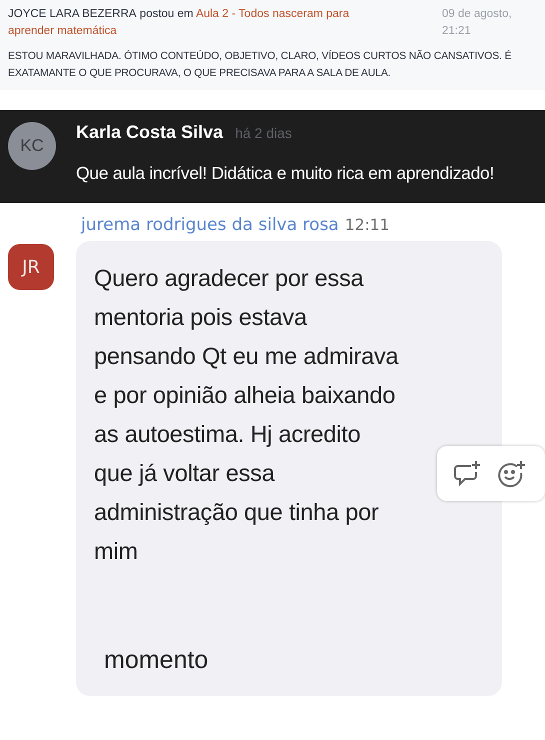 The image size is (545, 740). Describe the element at coordinates (468, 474) in the screenshot. I see `add-comment-icon` at that location.